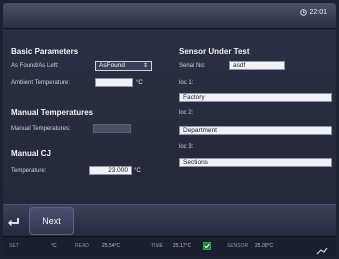  Describe the element at coordinates (111, 246) in the screenshot. I see `status-read-value: 25.54°C` at that location.